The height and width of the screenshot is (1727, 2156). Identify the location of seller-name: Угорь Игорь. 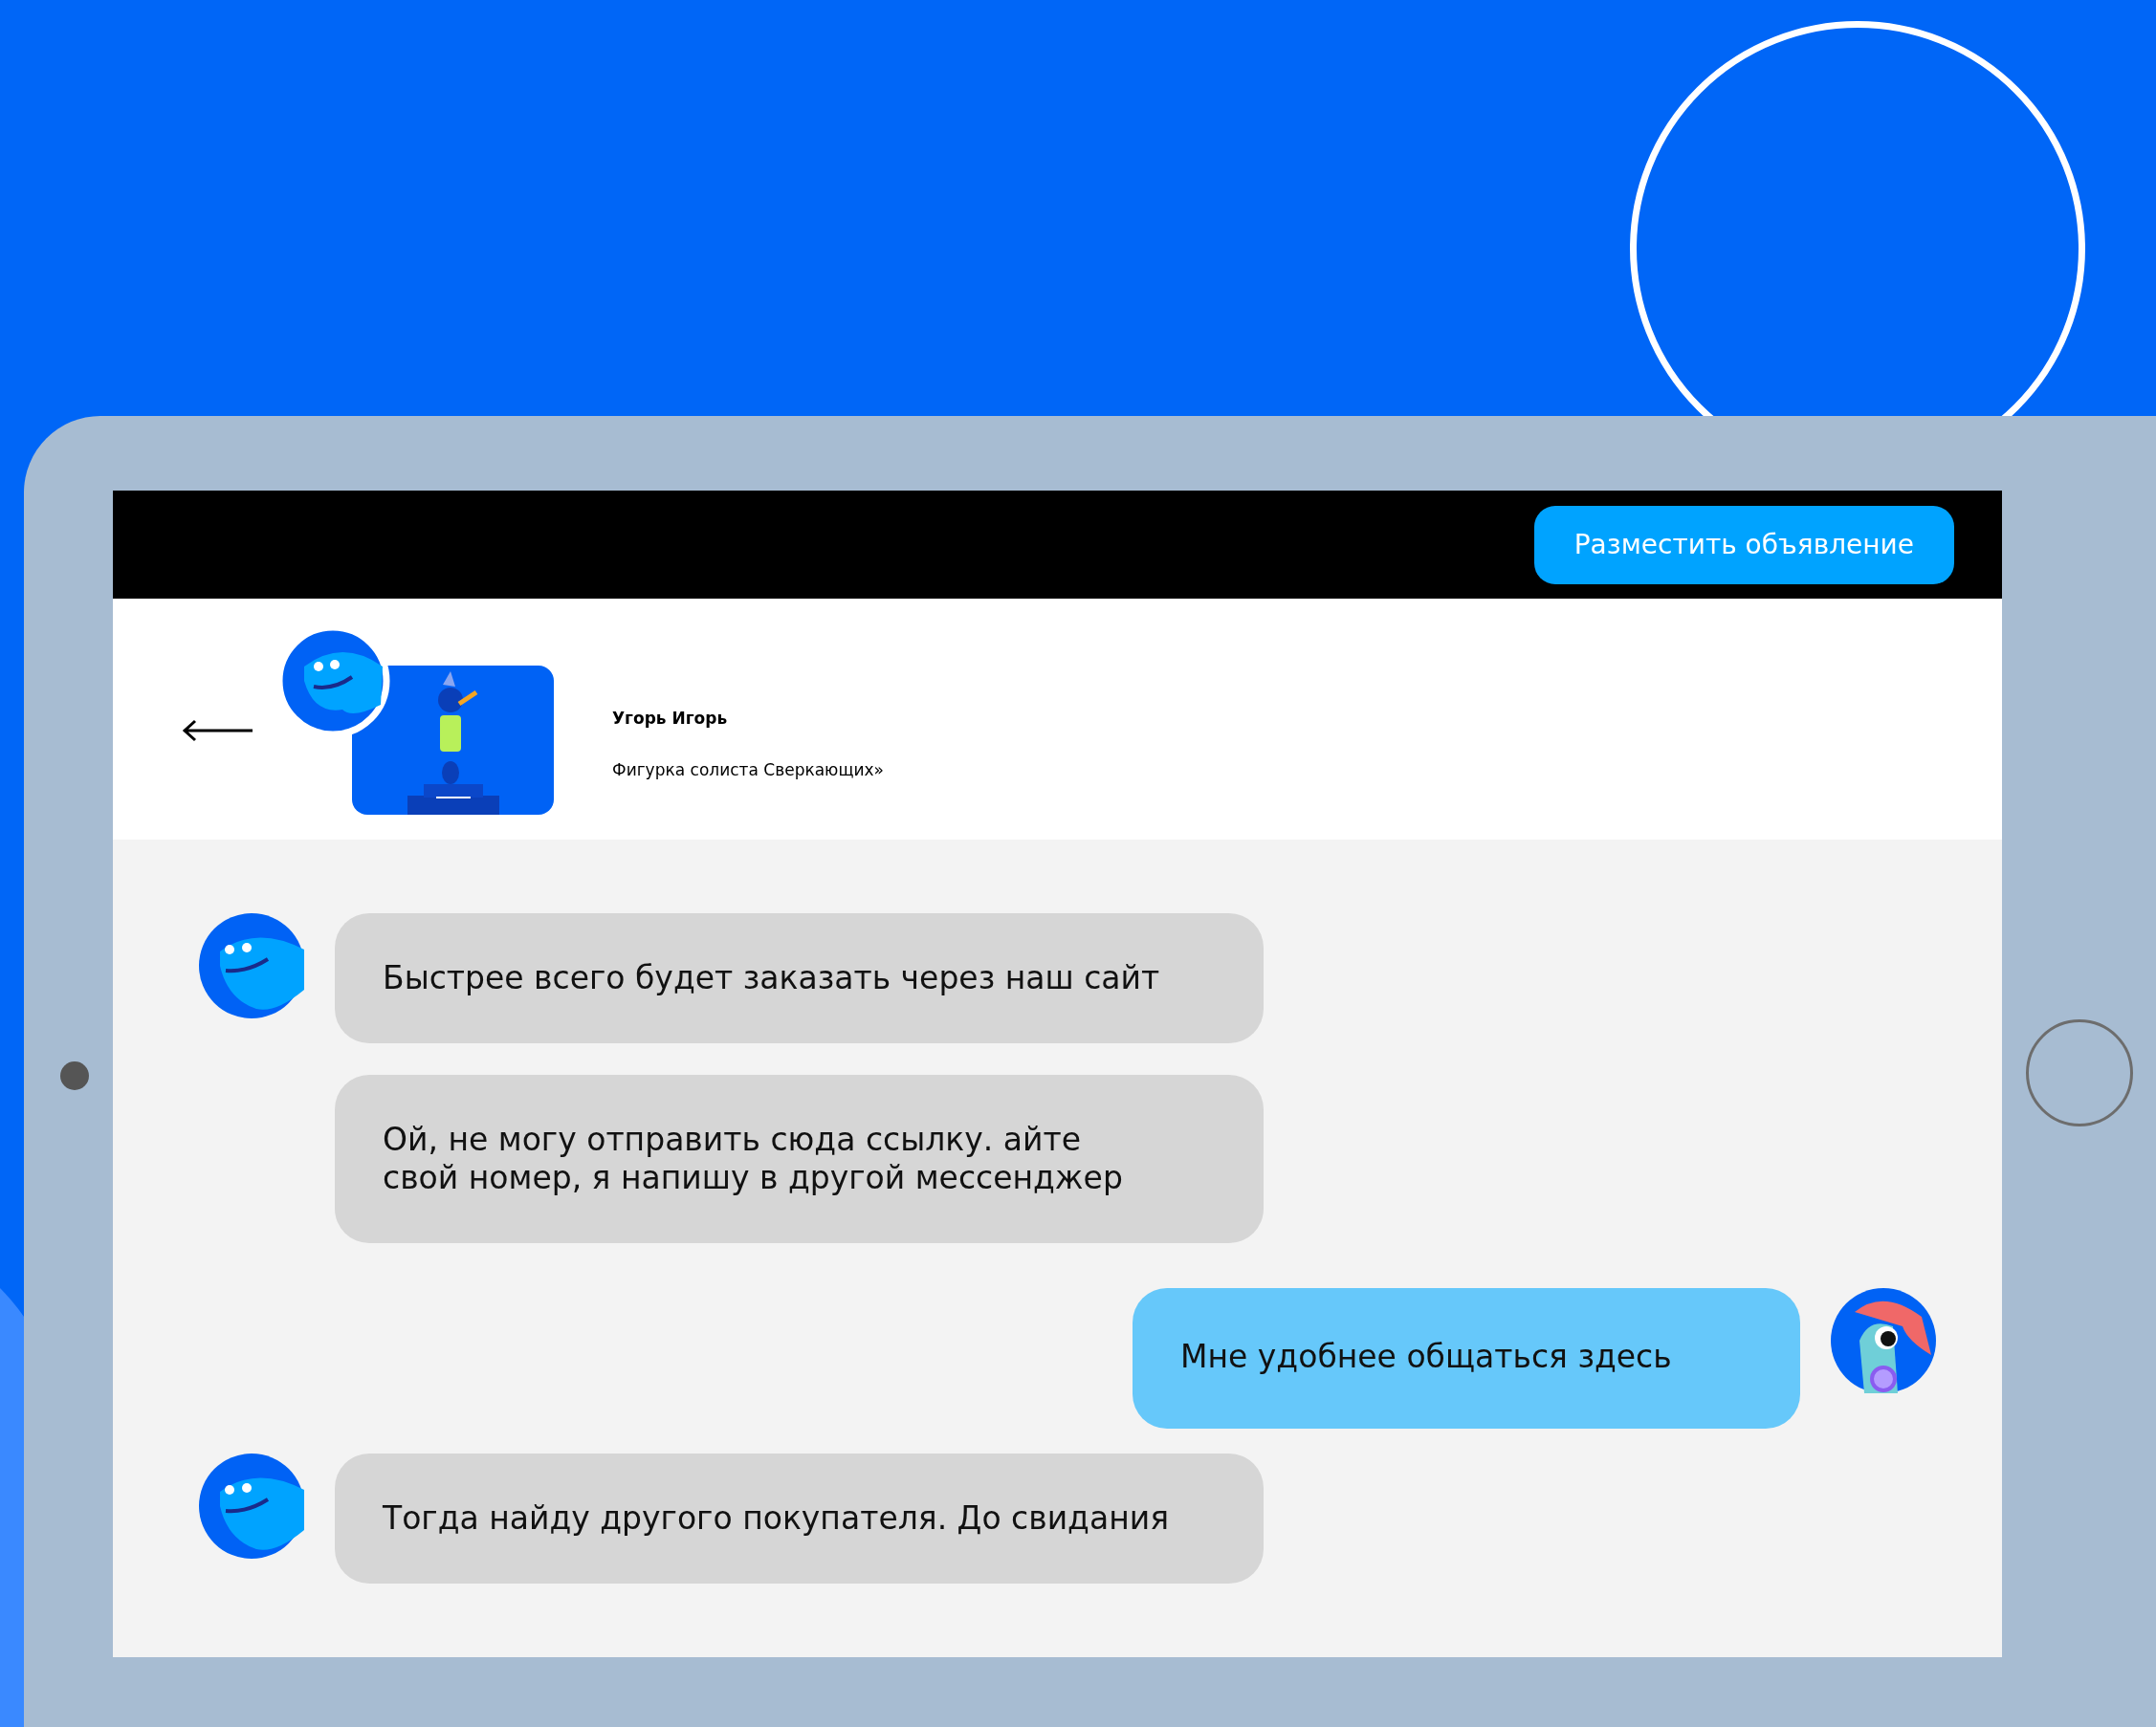
(670, 718).